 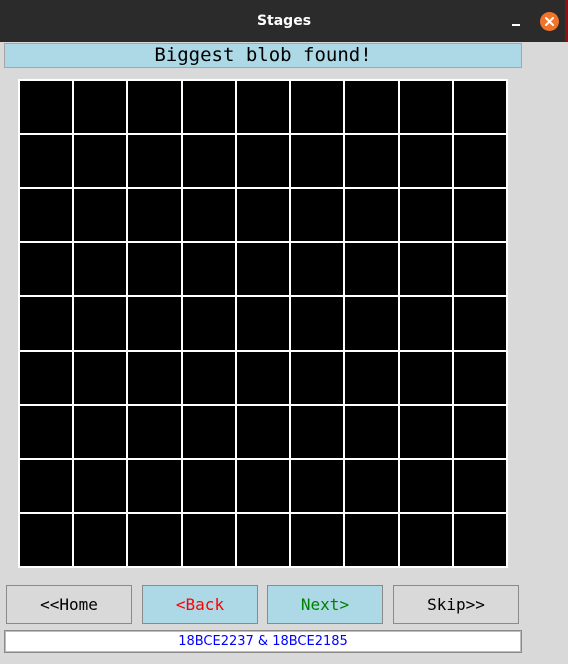 What do you see at coordinates (456, 604) in the screenshot?
I see `skip-button: Skip>>` at bounding box center [456, 604].